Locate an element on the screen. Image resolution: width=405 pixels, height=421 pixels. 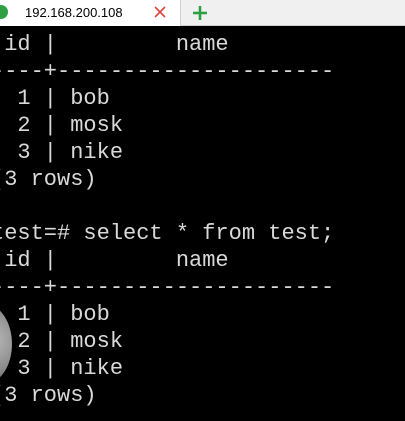
tab-bar: 192.168.200.108 is located at coordinates (202, 13).